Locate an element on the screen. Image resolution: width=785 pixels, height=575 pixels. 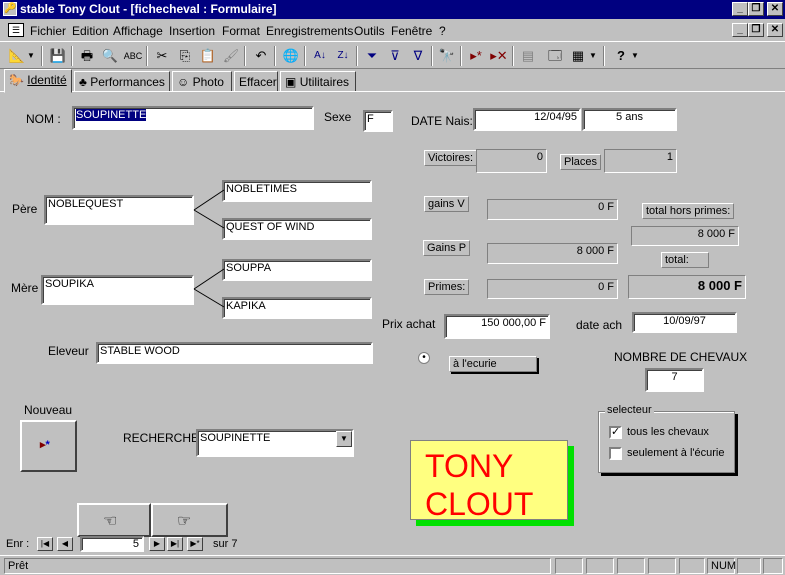
dropdown-arrow-icon: ▼ is located at coordinates (31, 56).